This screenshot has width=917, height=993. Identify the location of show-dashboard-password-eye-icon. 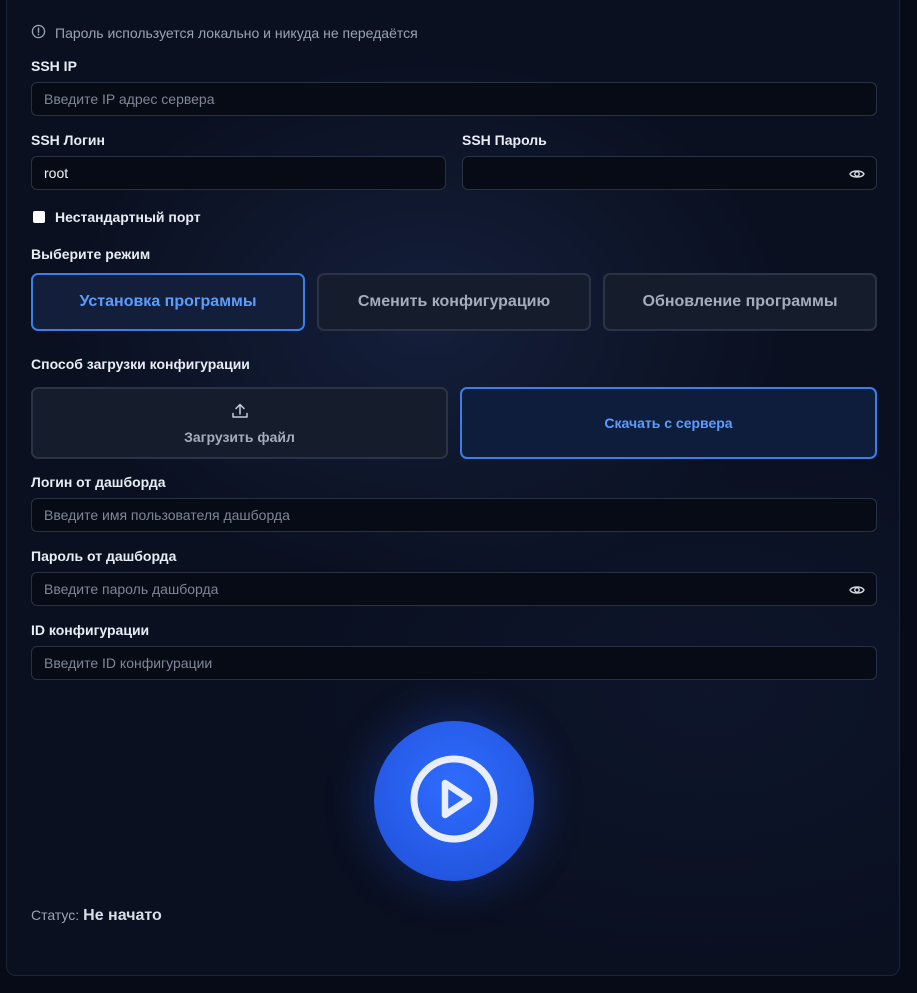
(857, 591).